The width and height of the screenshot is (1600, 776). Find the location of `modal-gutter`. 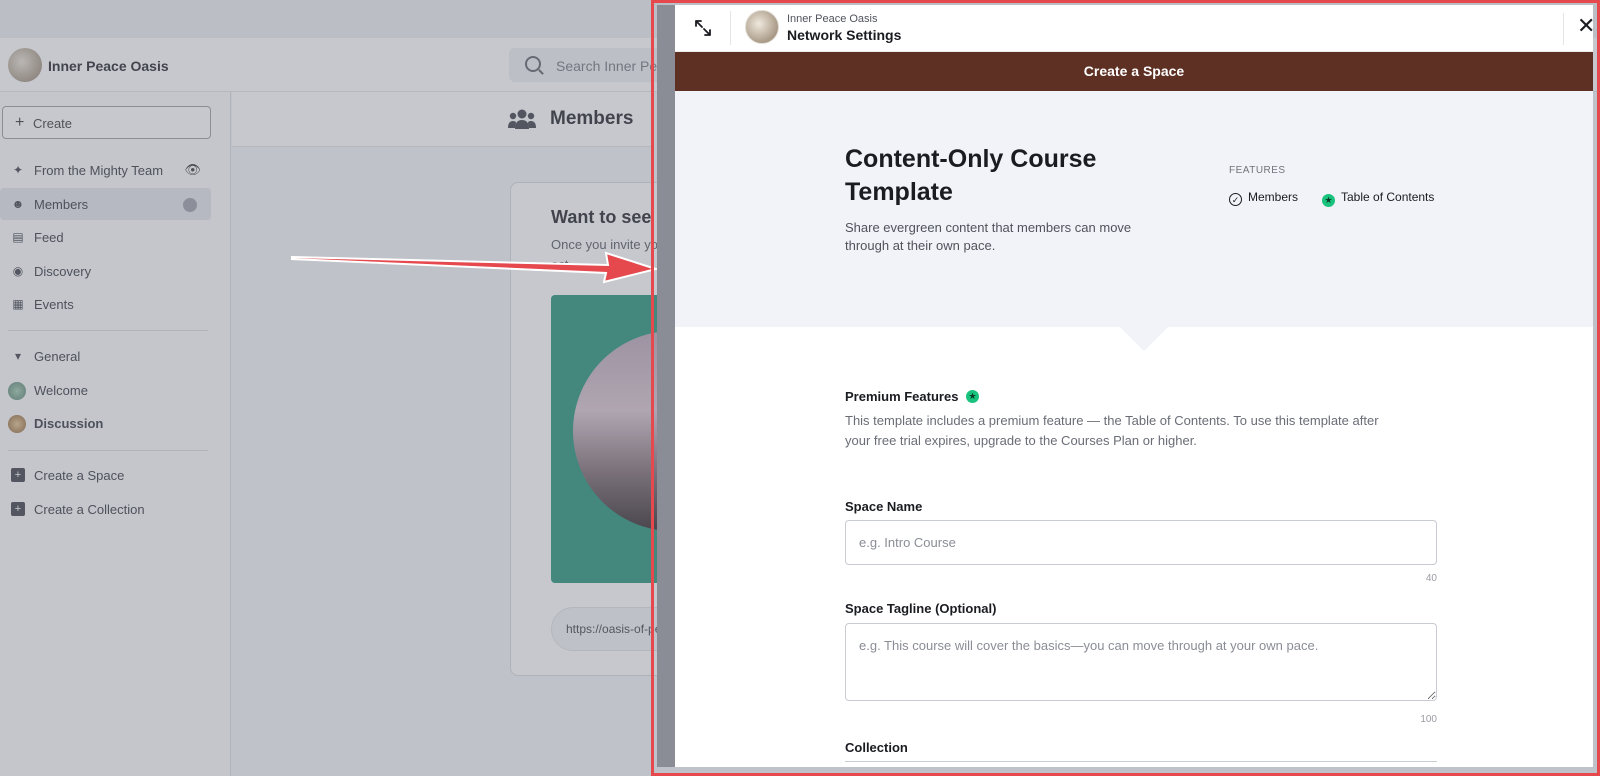

modal-gutter is located at coordinates (666, 386).